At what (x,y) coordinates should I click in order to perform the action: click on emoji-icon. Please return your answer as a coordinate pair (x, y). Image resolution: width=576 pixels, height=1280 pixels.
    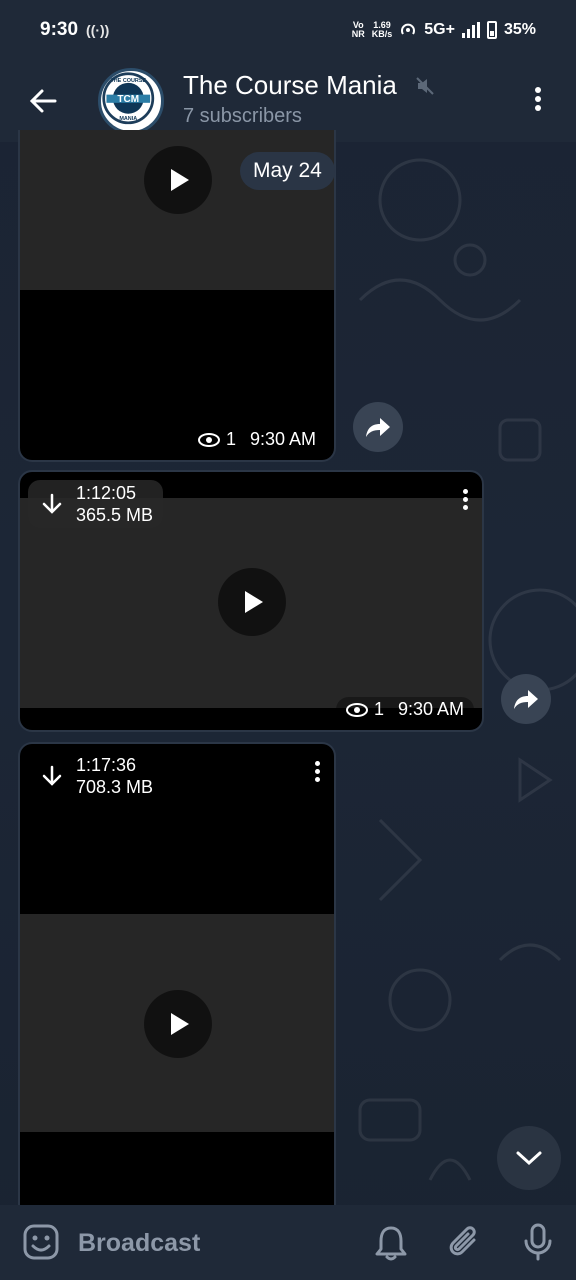
    Looking at the image, I should click on (41, 1242).